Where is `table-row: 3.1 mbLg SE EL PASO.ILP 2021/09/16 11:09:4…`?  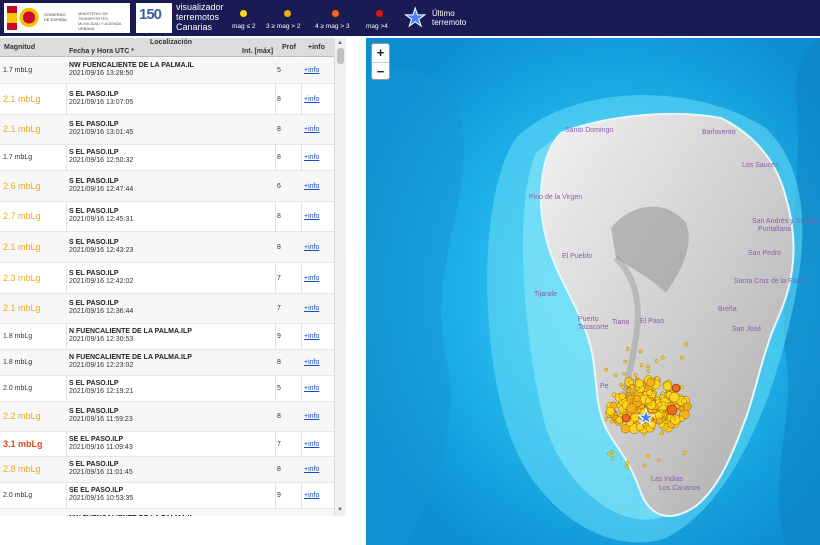 table-row: 3.1 mbLg SE EL PASO.ILP 2021/09/16 11:09:4… is located at coordinates (167, 444).